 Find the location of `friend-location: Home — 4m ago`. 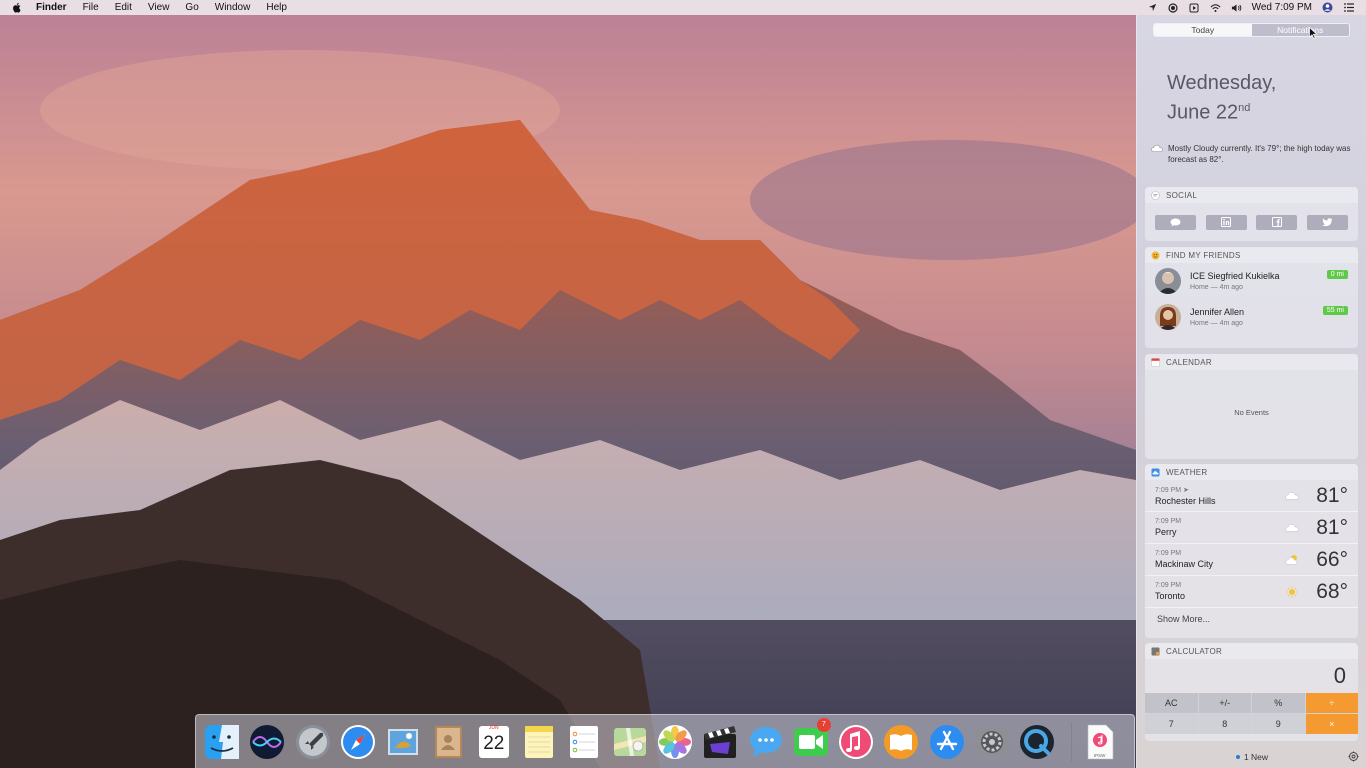

friend-location: Home — 4m ago is located at coordinates (1216, 323).